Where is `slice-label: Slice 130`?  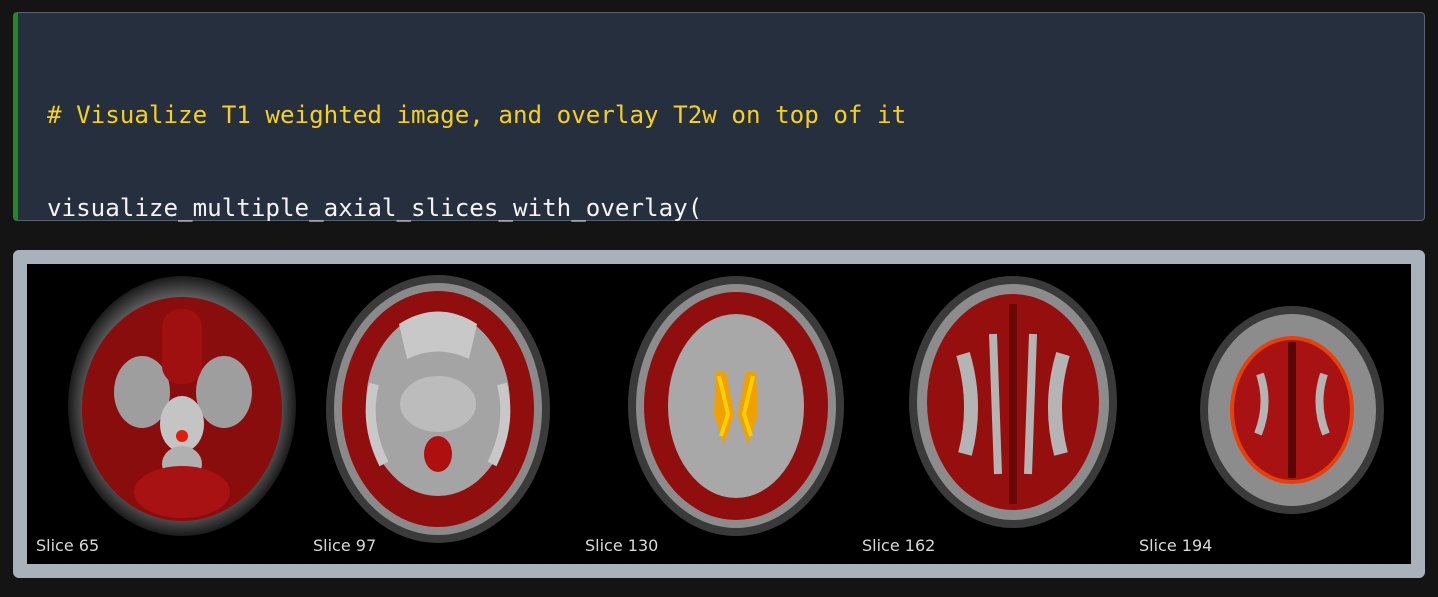 slice-label: Slice 130 is located at coordinates (622, 545).